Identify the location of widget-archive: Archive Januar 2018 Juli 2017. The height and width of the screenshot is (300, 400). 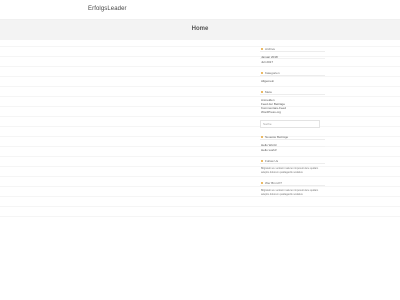
(292, 55).